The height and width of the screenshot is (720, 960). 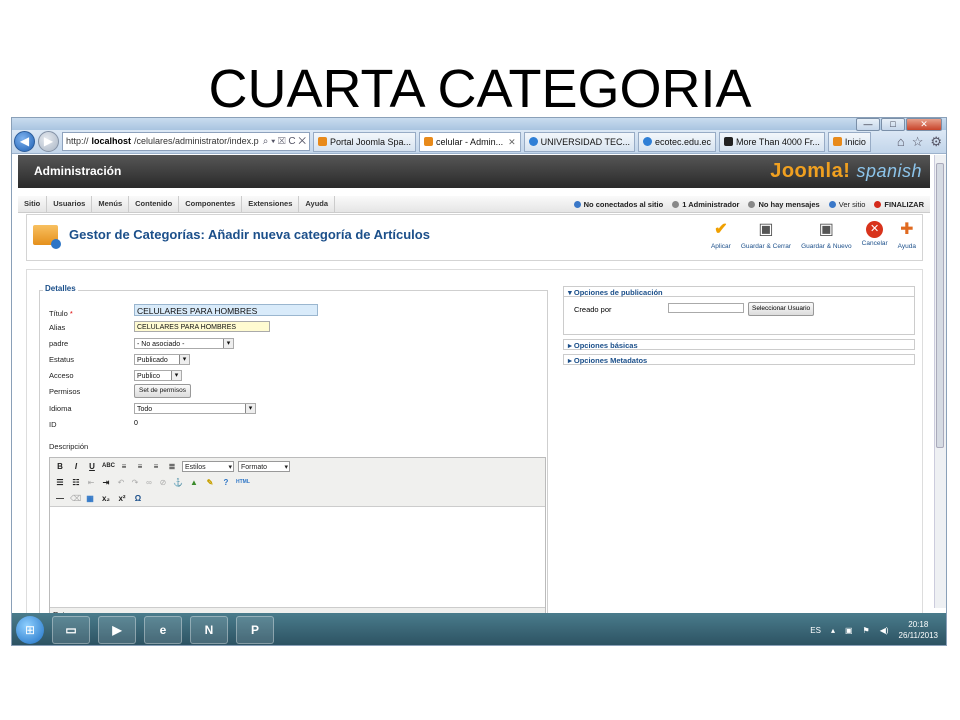 What do you see at coordinates (158, 375) in the screenshot?
I see `access-select: Publico` at bounding box center [158, 375].